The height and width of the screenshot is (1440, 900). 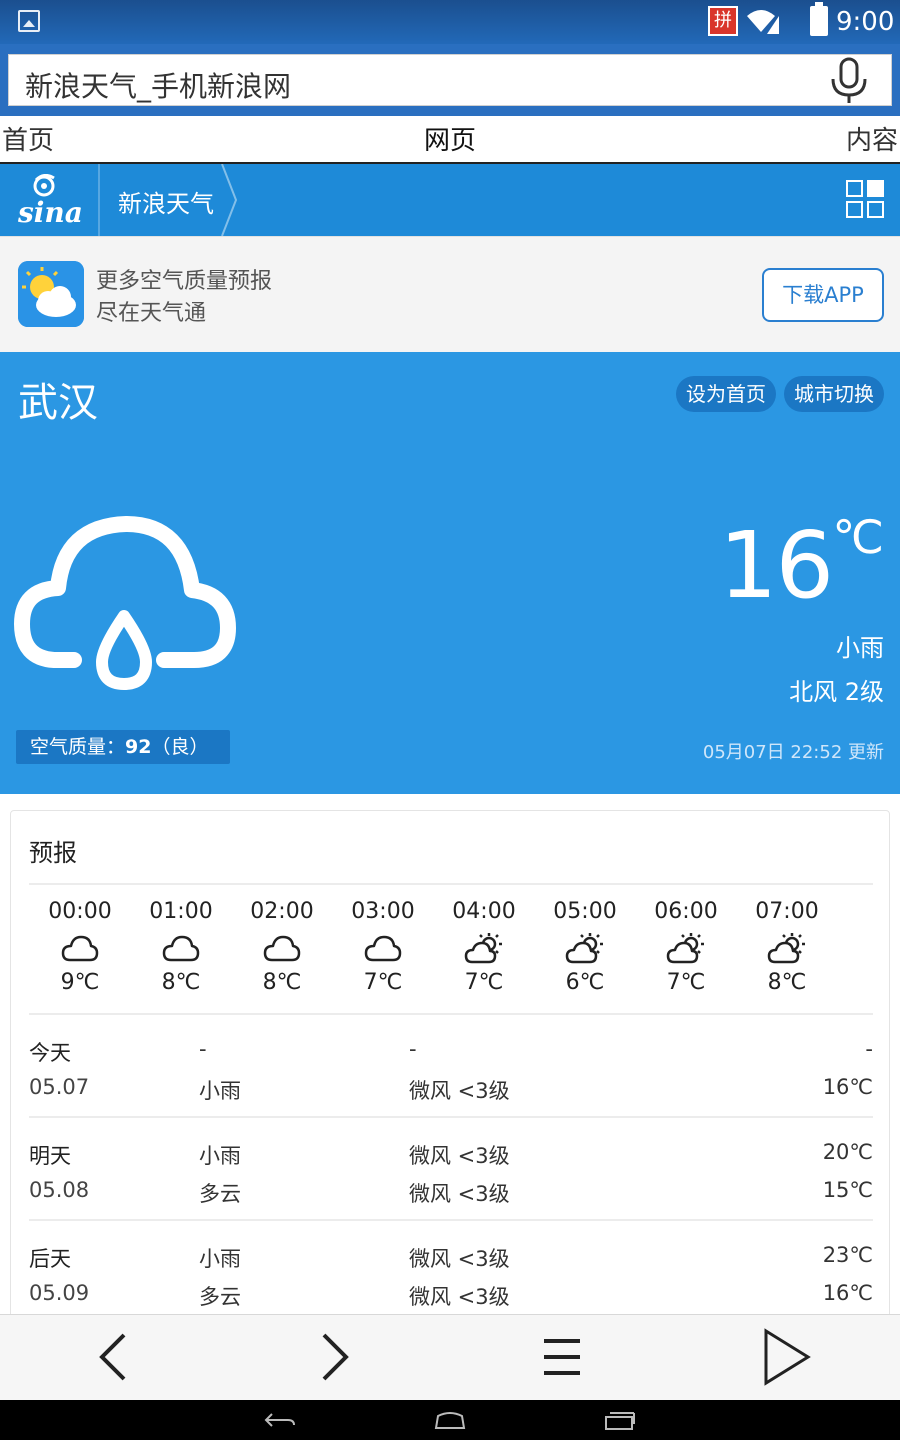 I want to click on aqi-value: 92, so click(x=138, y=747).